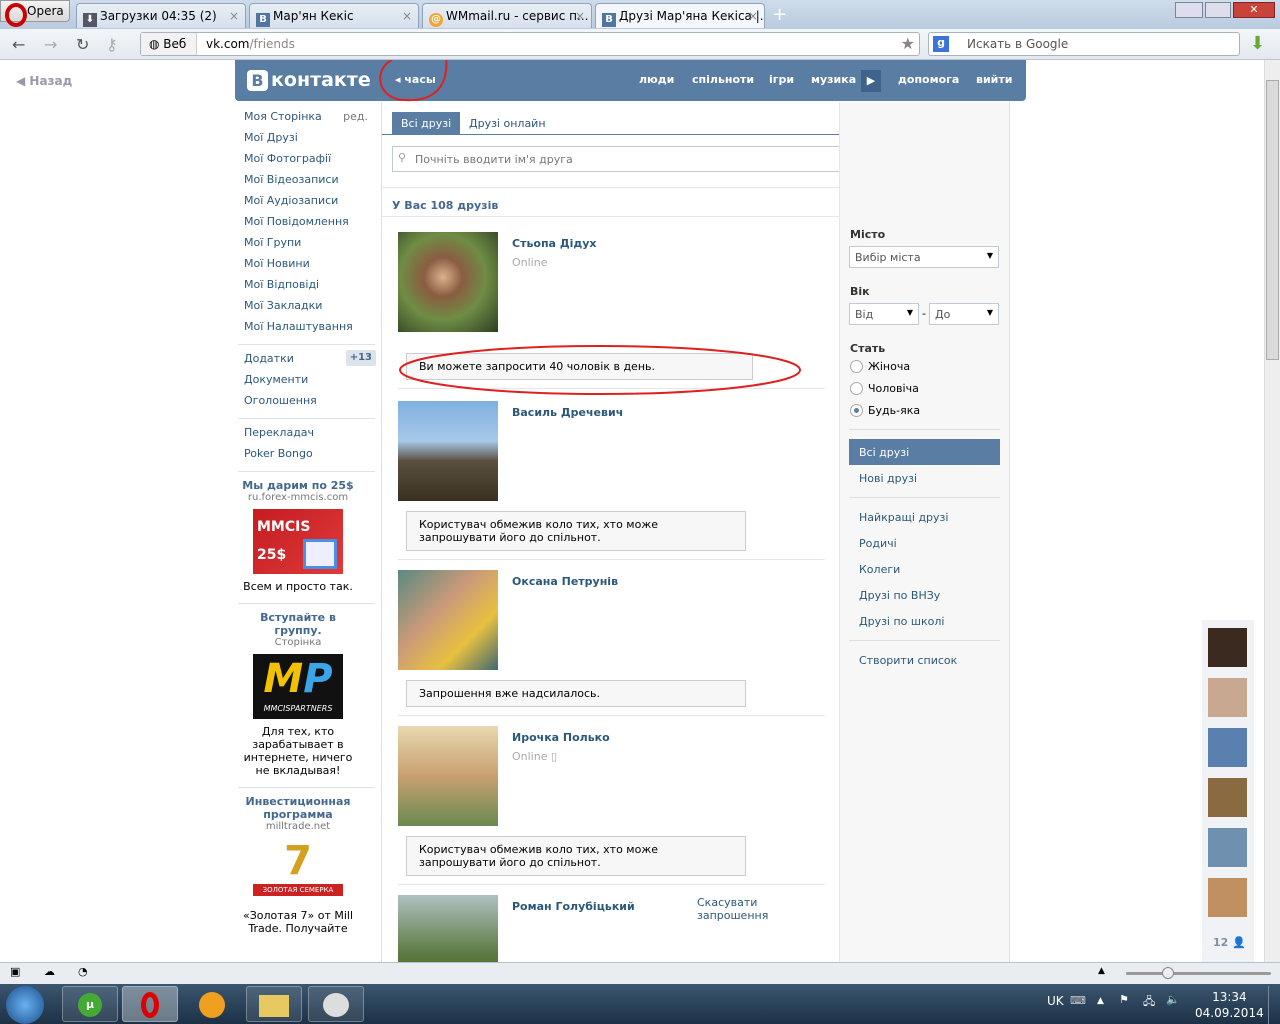 The image size is (1280, 1024). I want to click on menu-my-news: Мої Новини, so click(310, 267).